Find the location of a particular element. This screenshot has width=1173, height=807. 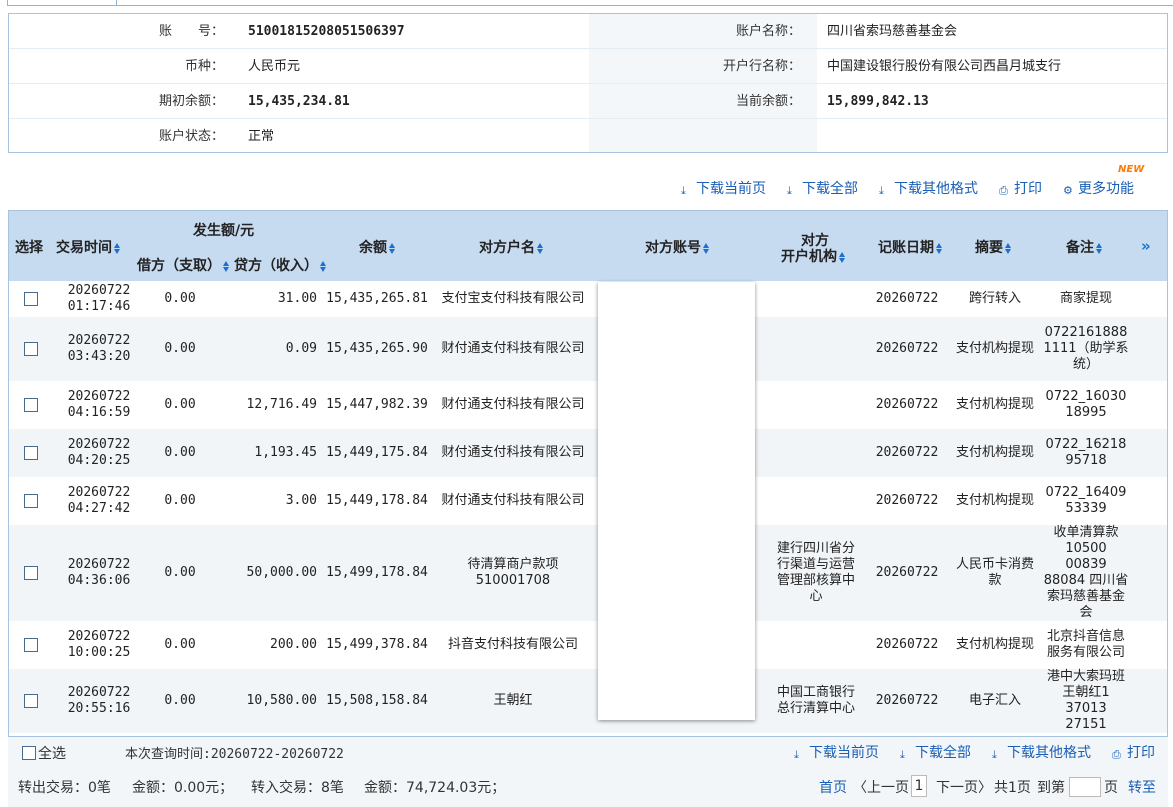

download-other-format-link: ⤓ 下载其他格式 is located at coordinates (928, 189).